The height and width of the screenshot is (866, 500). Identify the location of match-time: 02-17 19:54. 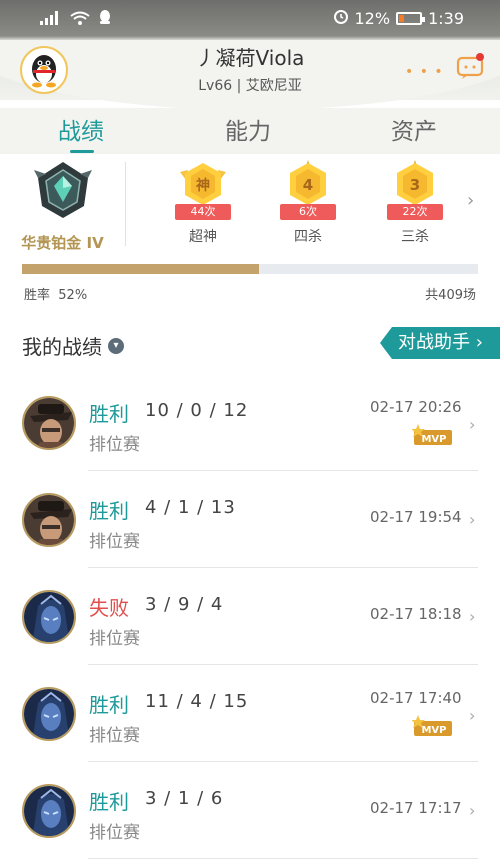
(416, 517).